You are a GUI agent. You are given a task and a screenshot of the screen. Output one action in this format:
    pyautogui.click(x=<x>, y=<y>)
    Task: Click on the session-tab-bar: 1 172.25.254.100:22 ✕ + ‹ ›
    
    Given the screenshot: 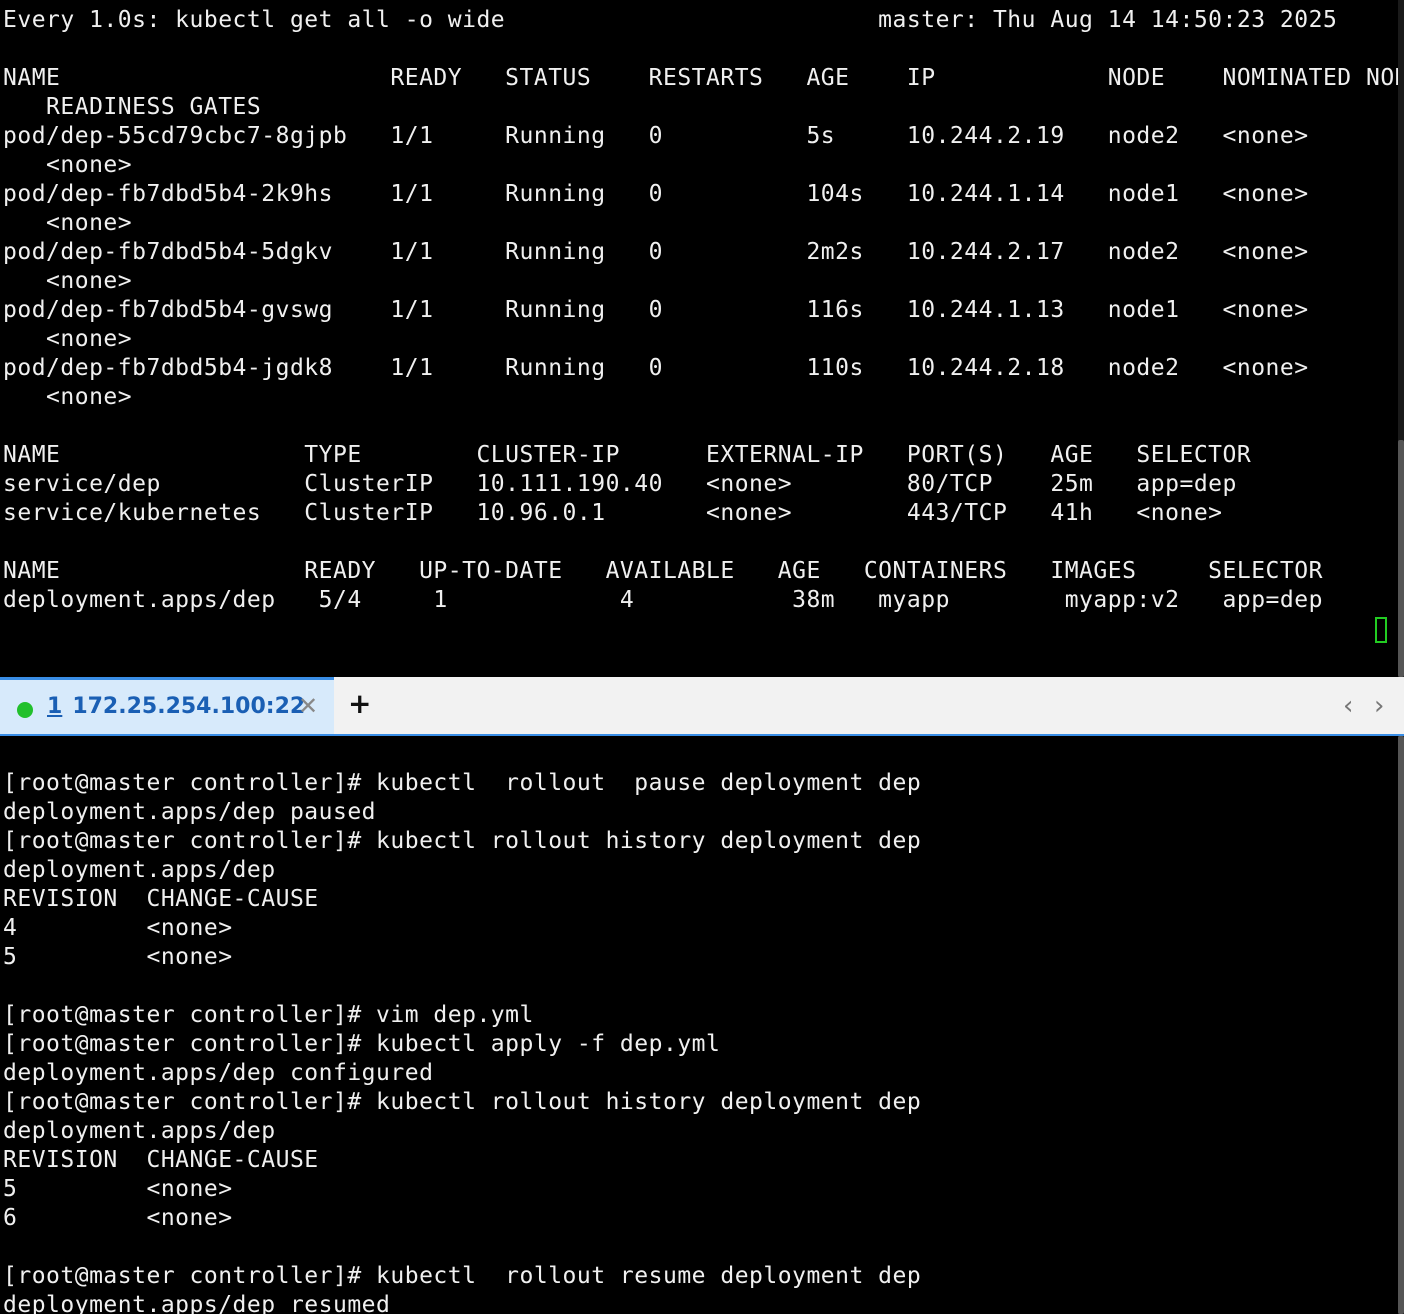 What is the action you would take?
    pyautogui.click(x=702, y=706)
    